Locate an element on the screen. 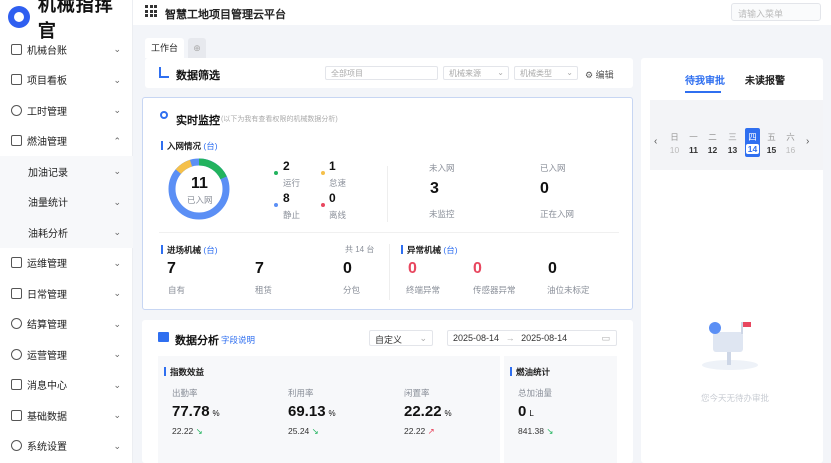 This screenshot has height=463, width=831. fuel-prev: 841.38 ↘ is located at coordinates (536, 431).